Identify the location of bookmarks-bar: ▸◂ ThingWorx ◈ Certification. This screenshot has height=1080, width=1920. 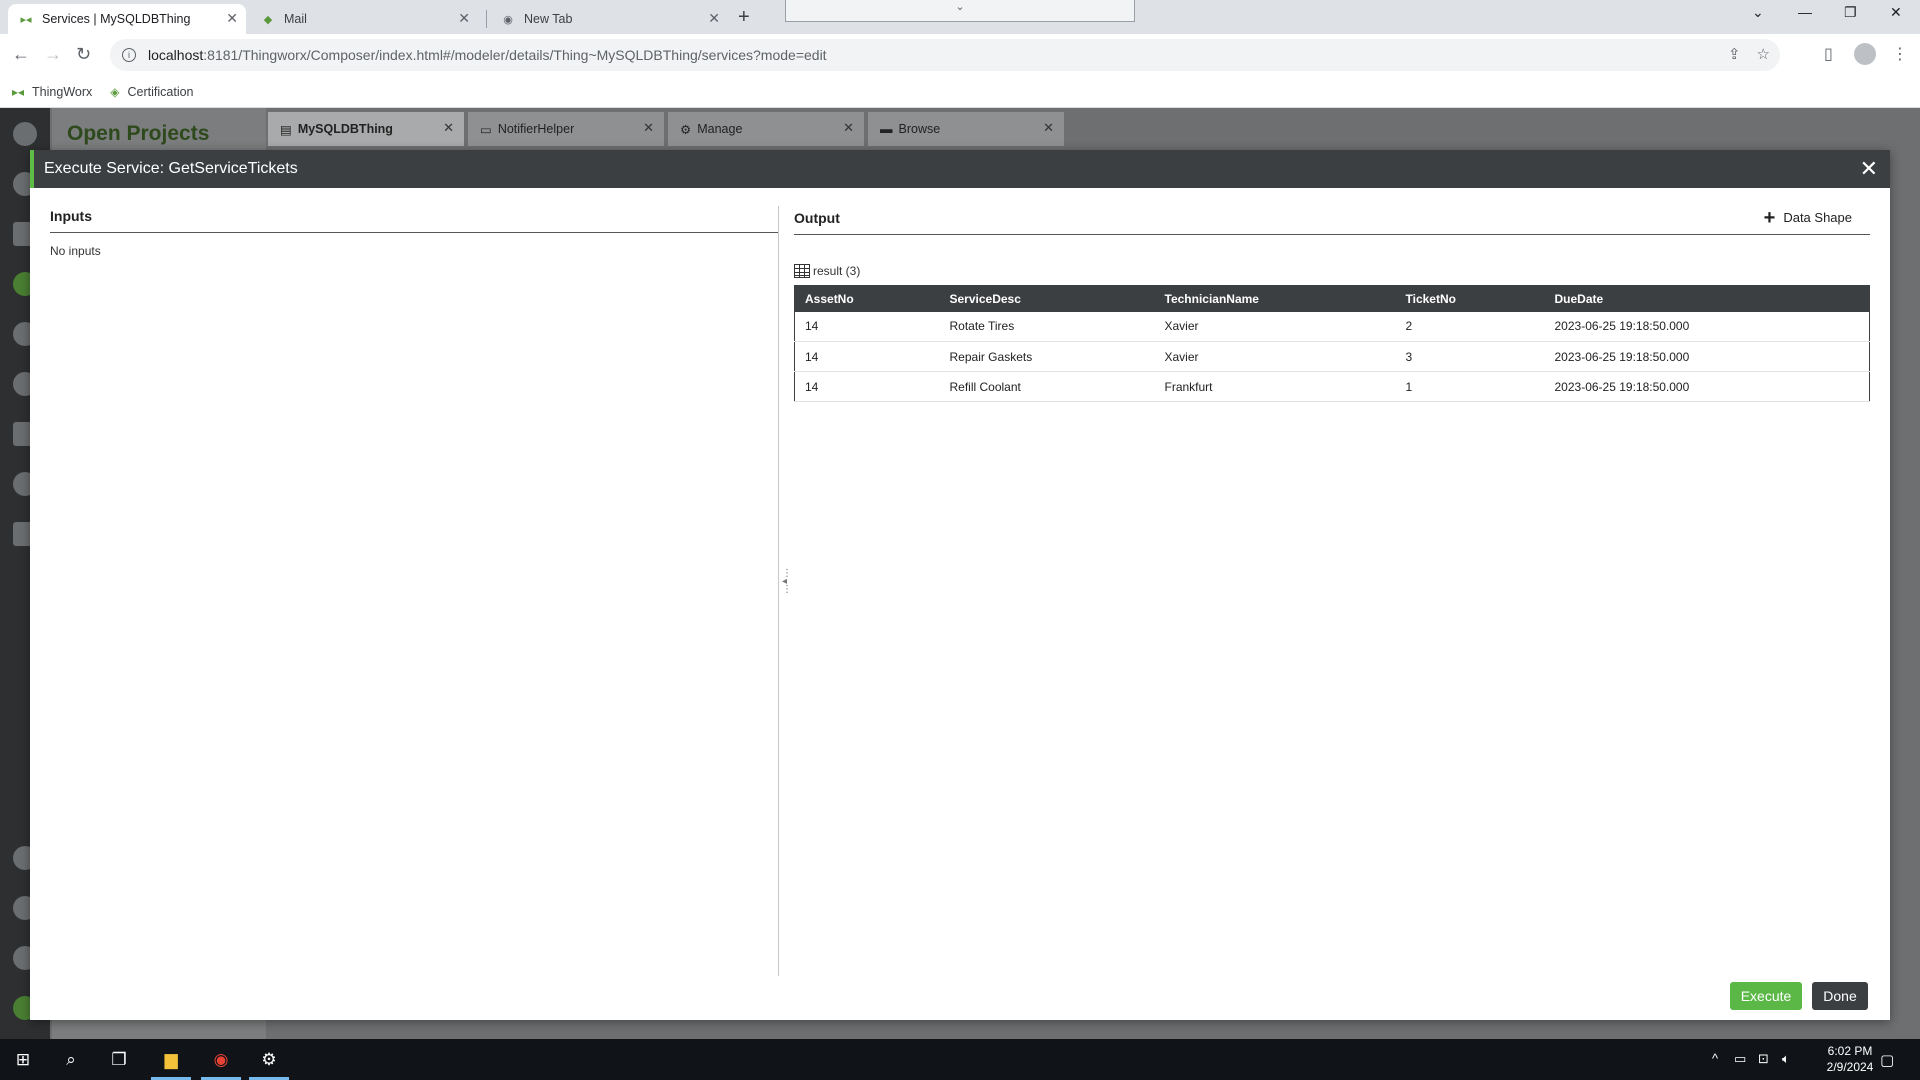
(960, 92).